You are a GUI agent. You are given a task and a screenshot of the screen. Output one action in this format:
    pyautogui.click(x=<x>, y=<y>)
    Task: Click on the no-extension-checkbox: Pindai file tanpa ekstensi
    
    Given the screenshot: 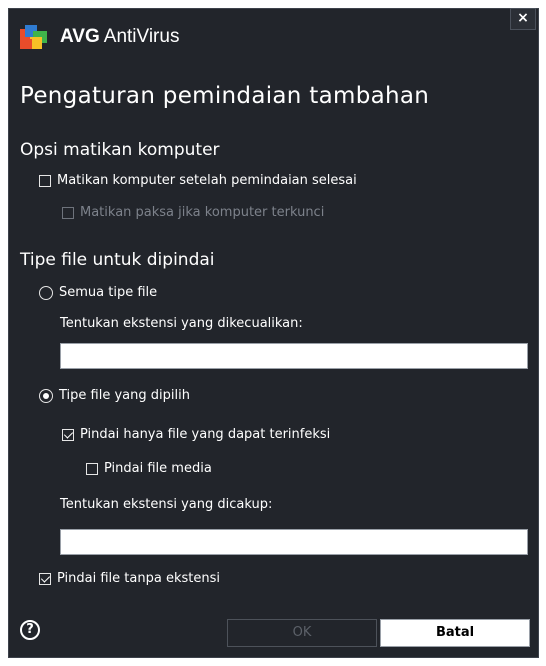 What is the action you would take?
    pyautogui.click(x=129, y=578)
    